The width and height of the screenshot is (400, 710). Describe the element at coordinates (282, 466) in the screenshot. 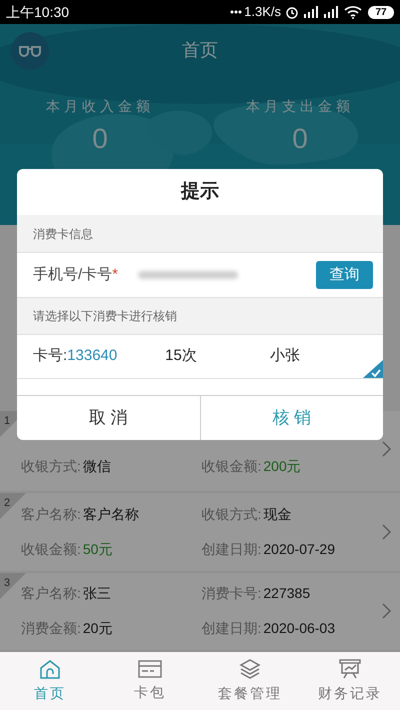

I see `field-value: 200元` at that location.